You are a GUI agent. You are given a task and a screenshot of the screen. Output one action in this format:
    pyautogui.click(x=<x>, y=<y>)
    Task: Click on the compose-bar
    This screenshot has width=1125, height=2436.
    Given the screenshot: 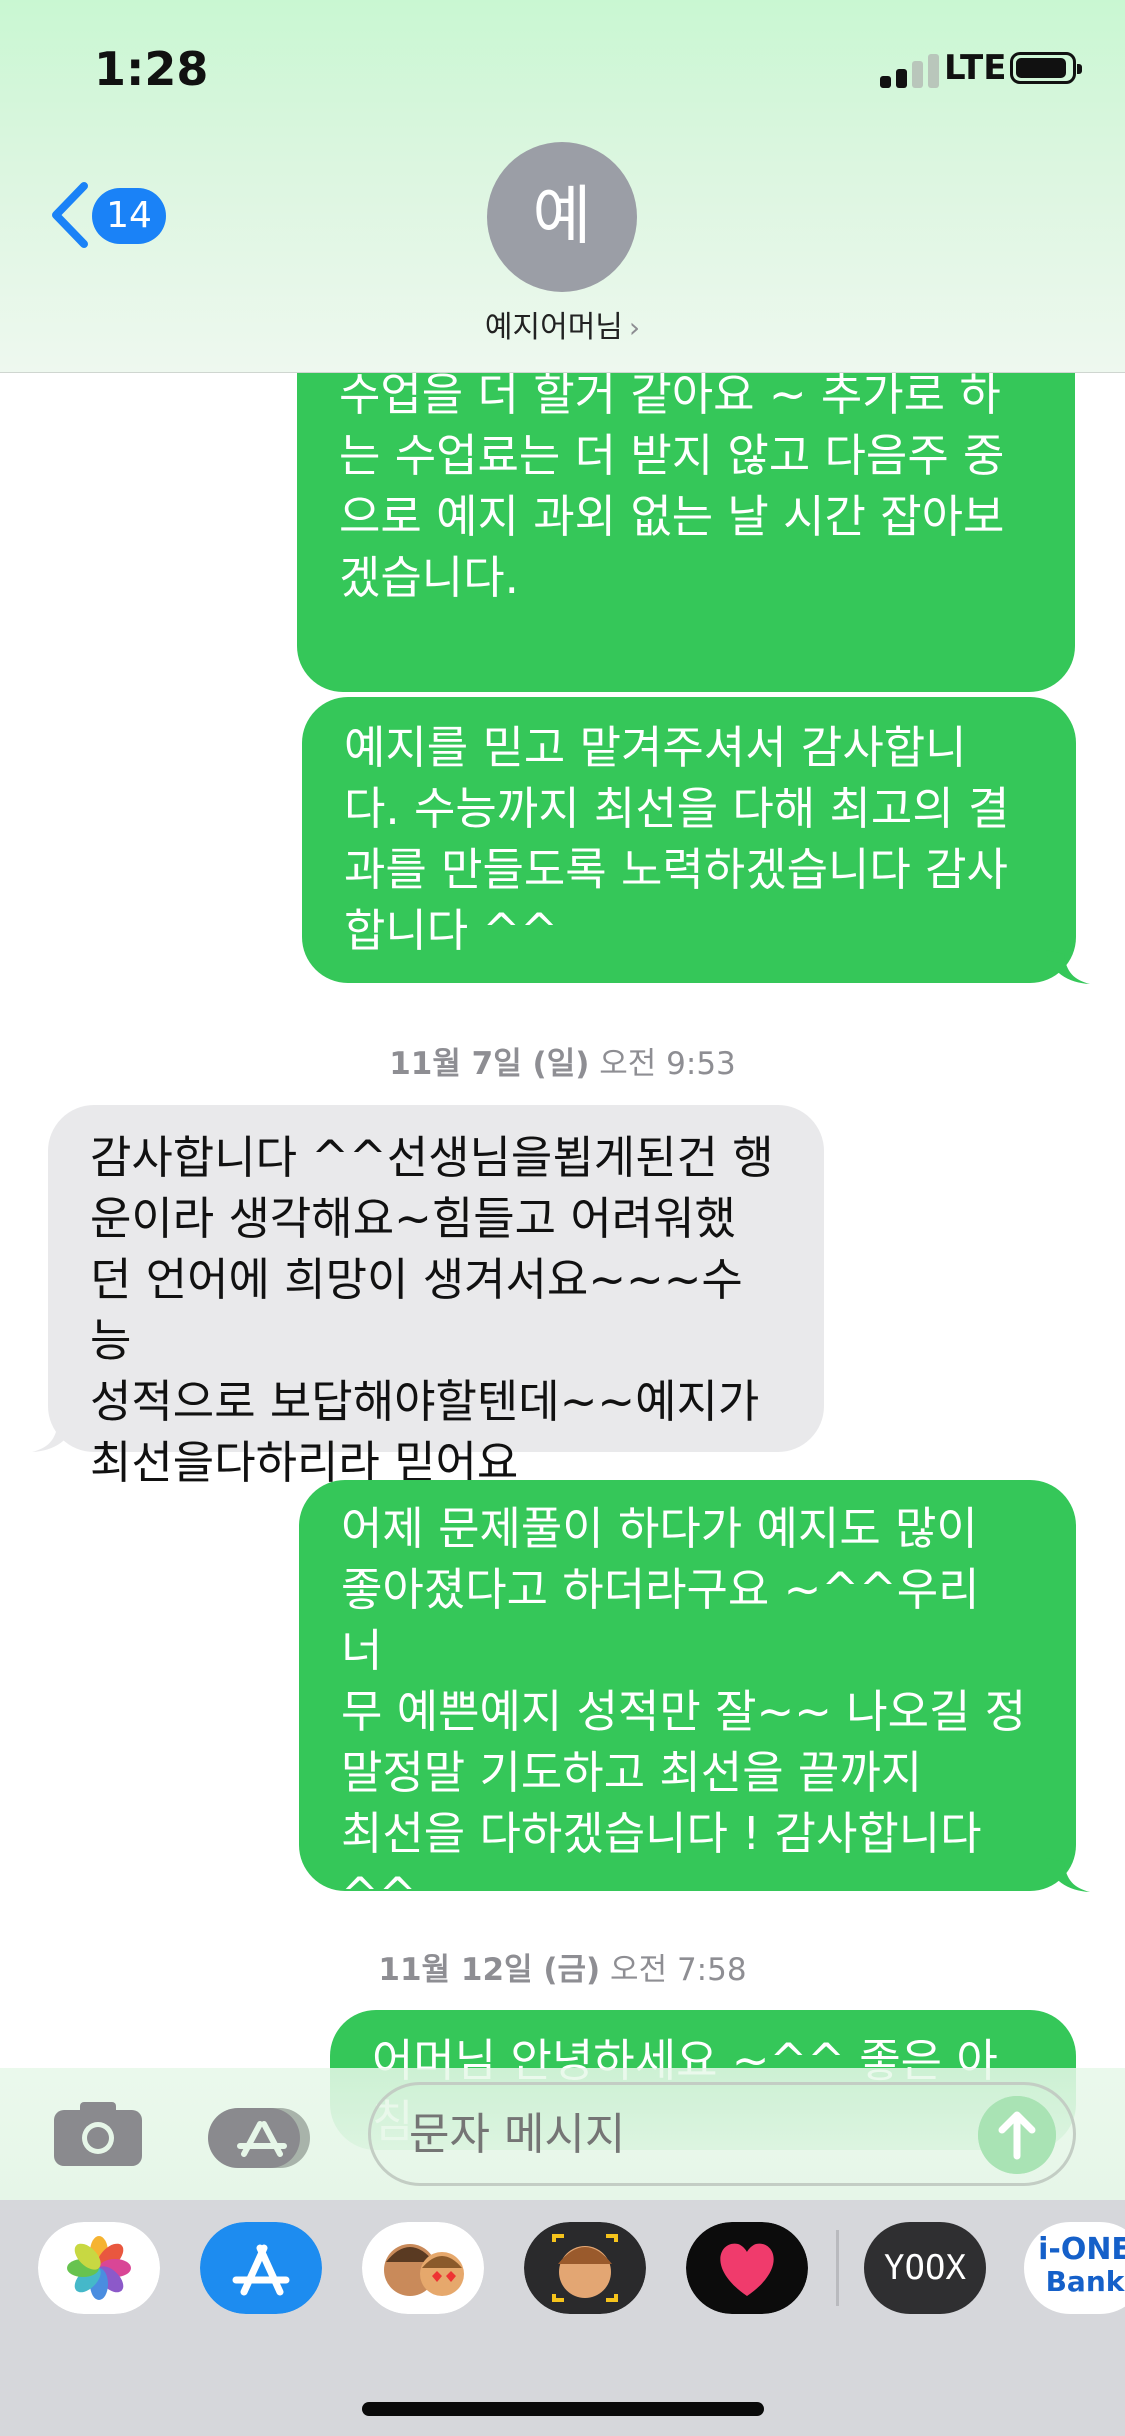 What is the action you would take?
    pyautogui.click(x=562, y=2134)
    